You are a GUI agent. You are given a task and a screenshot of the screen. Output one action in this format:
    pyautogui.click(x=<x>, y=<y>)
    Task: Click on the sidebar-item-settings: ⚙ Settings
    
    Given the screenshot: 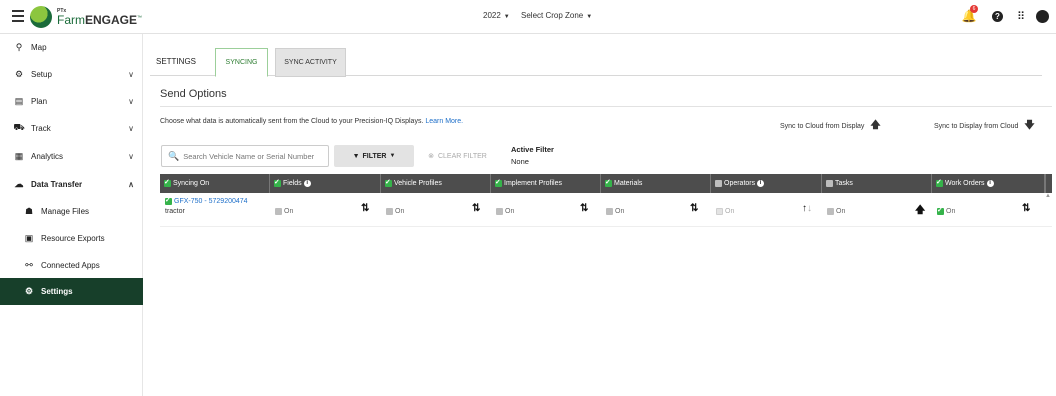 What is the action you would take?
    pyautogui.click(x=71, y=291)
    